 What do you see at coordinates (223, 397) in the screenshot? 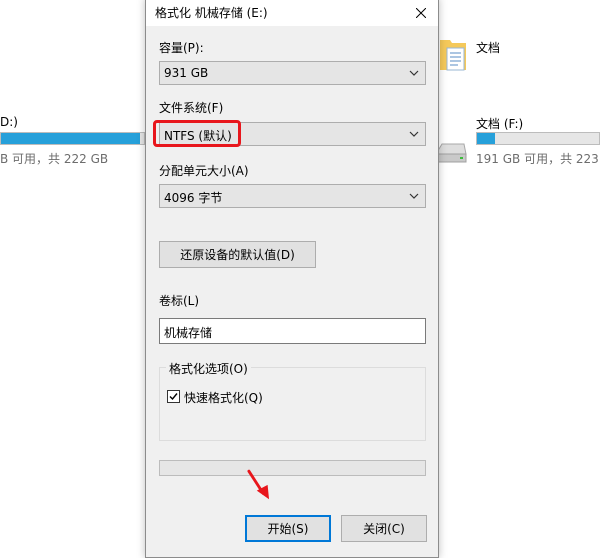
I see `quick-format-label: 快速格式化(Q)` at bounding box center [223, 397].